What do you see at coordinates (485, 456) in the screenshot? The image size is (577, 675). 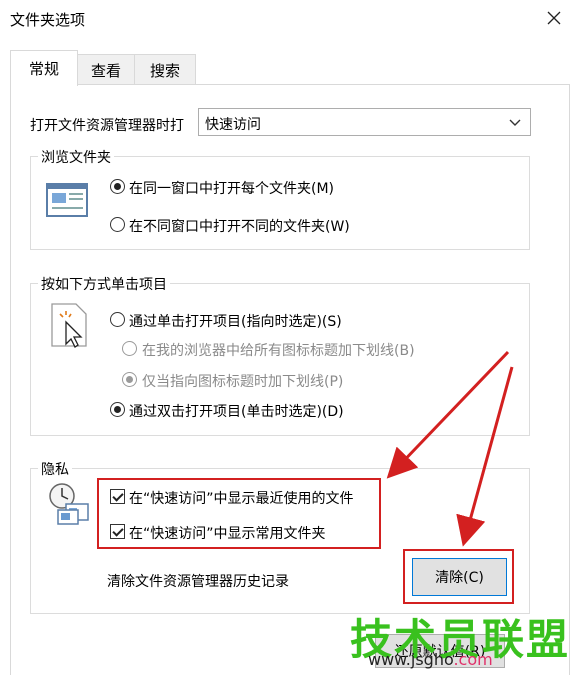 I see `arrow-to-clear-button` at bounding box center [485, 456].